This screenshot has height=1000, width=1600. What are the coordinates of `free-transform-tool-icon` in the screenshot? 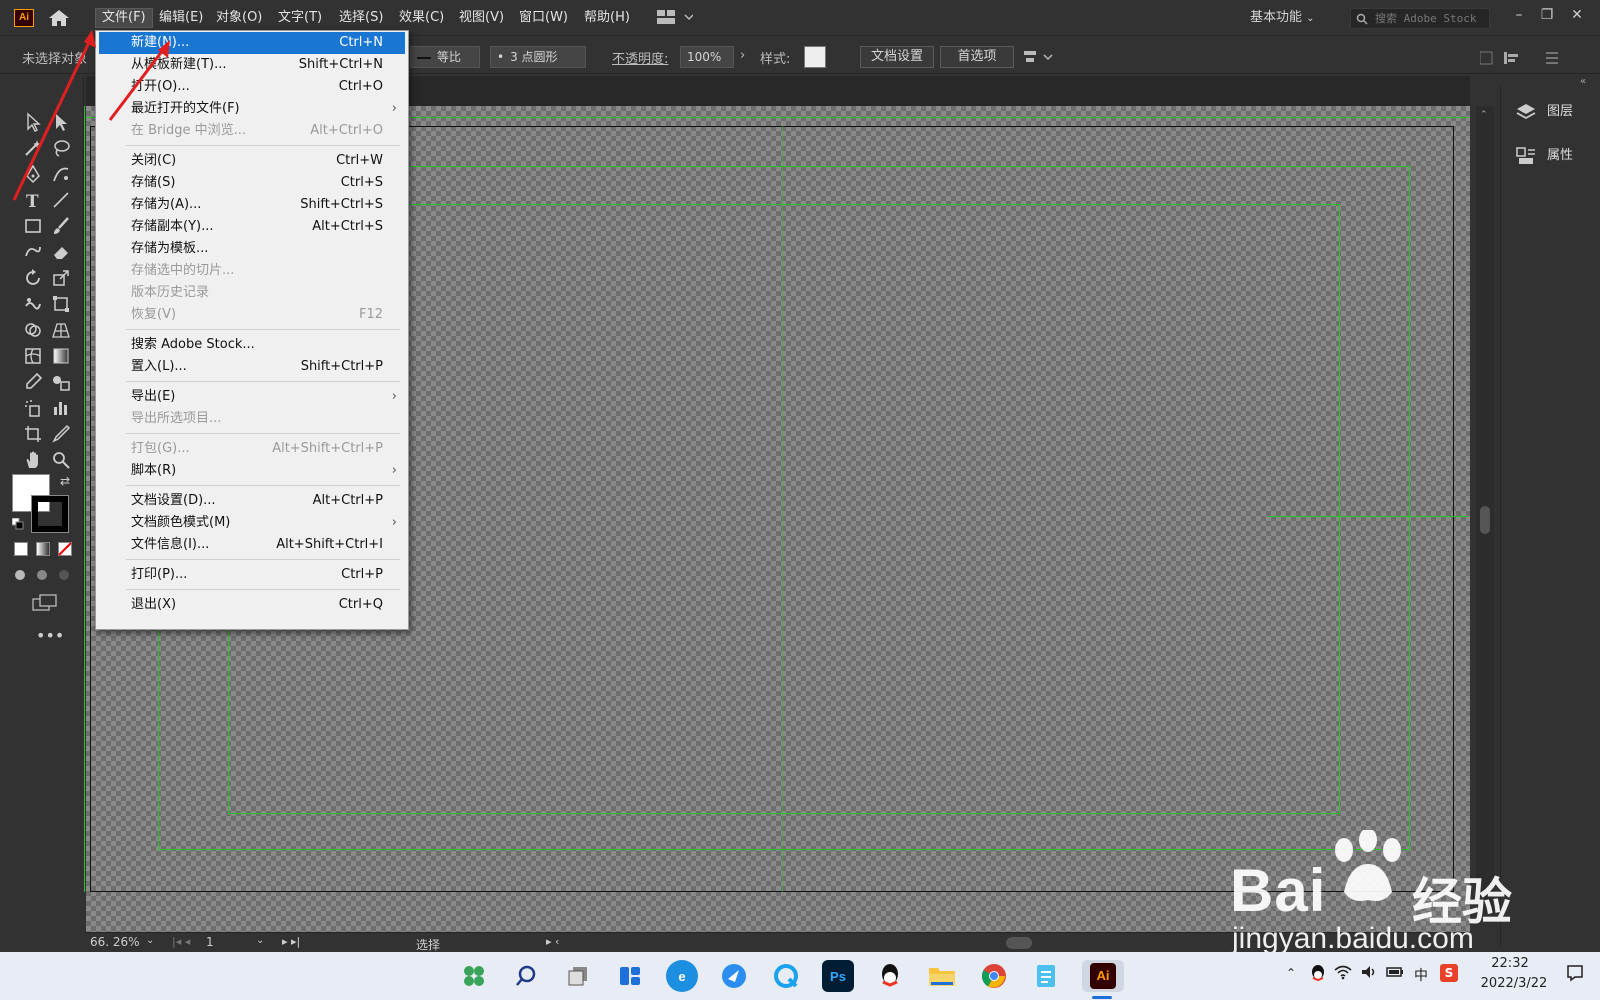 It's located at (61, 304).